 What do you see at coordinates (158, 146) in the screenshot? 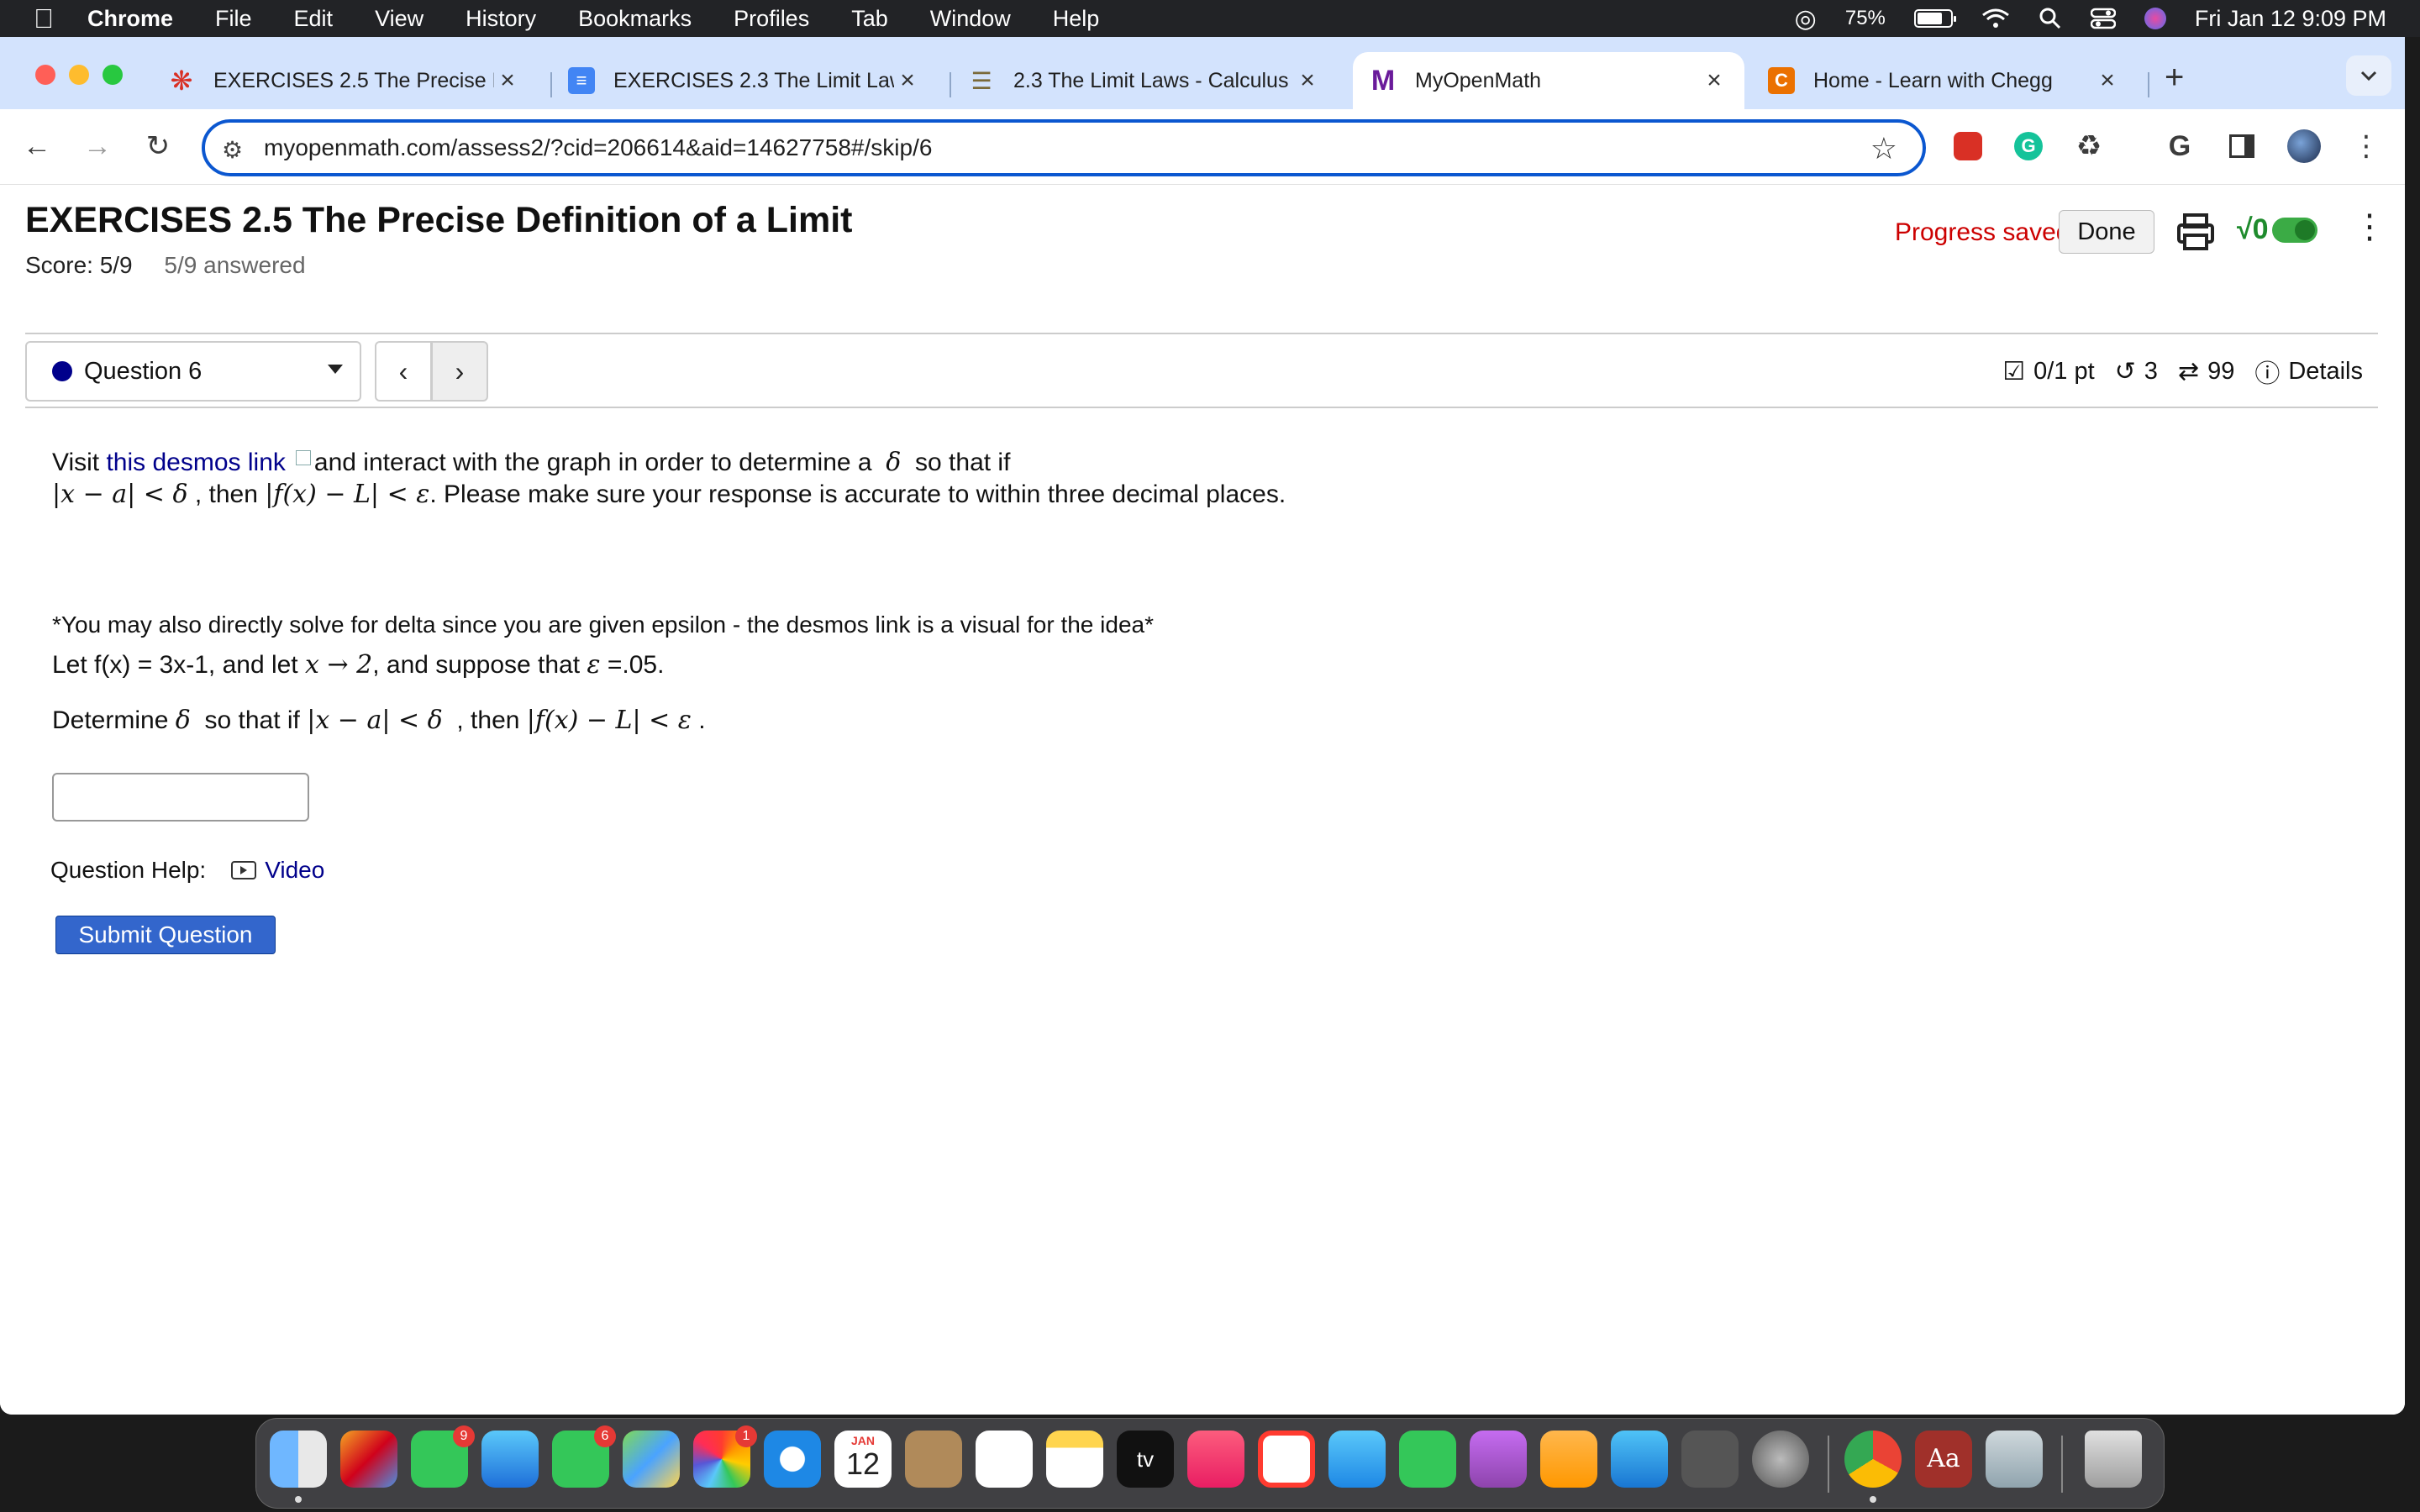
I see `reload-icon: ↻` at bounding box center [158, 146].